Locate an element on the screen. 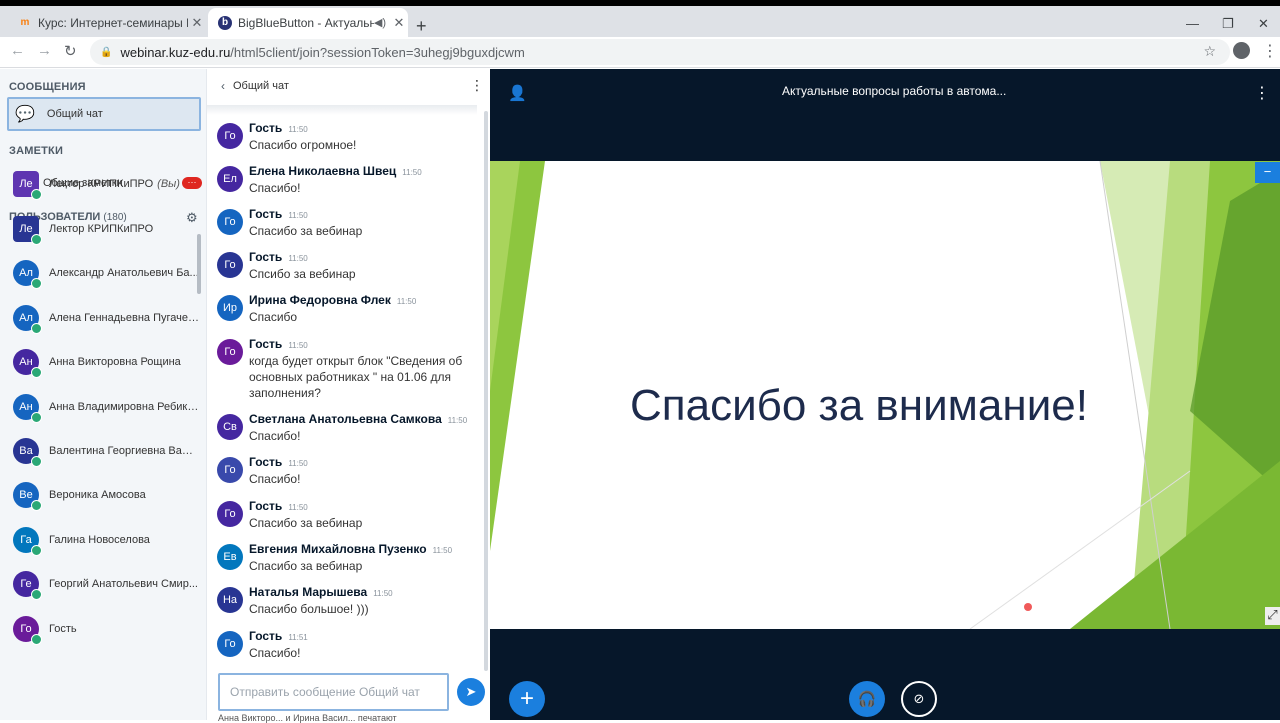 This screenshot has height=723, width=1280. sidebar-scrollbar is located at coordinates (199, 264).